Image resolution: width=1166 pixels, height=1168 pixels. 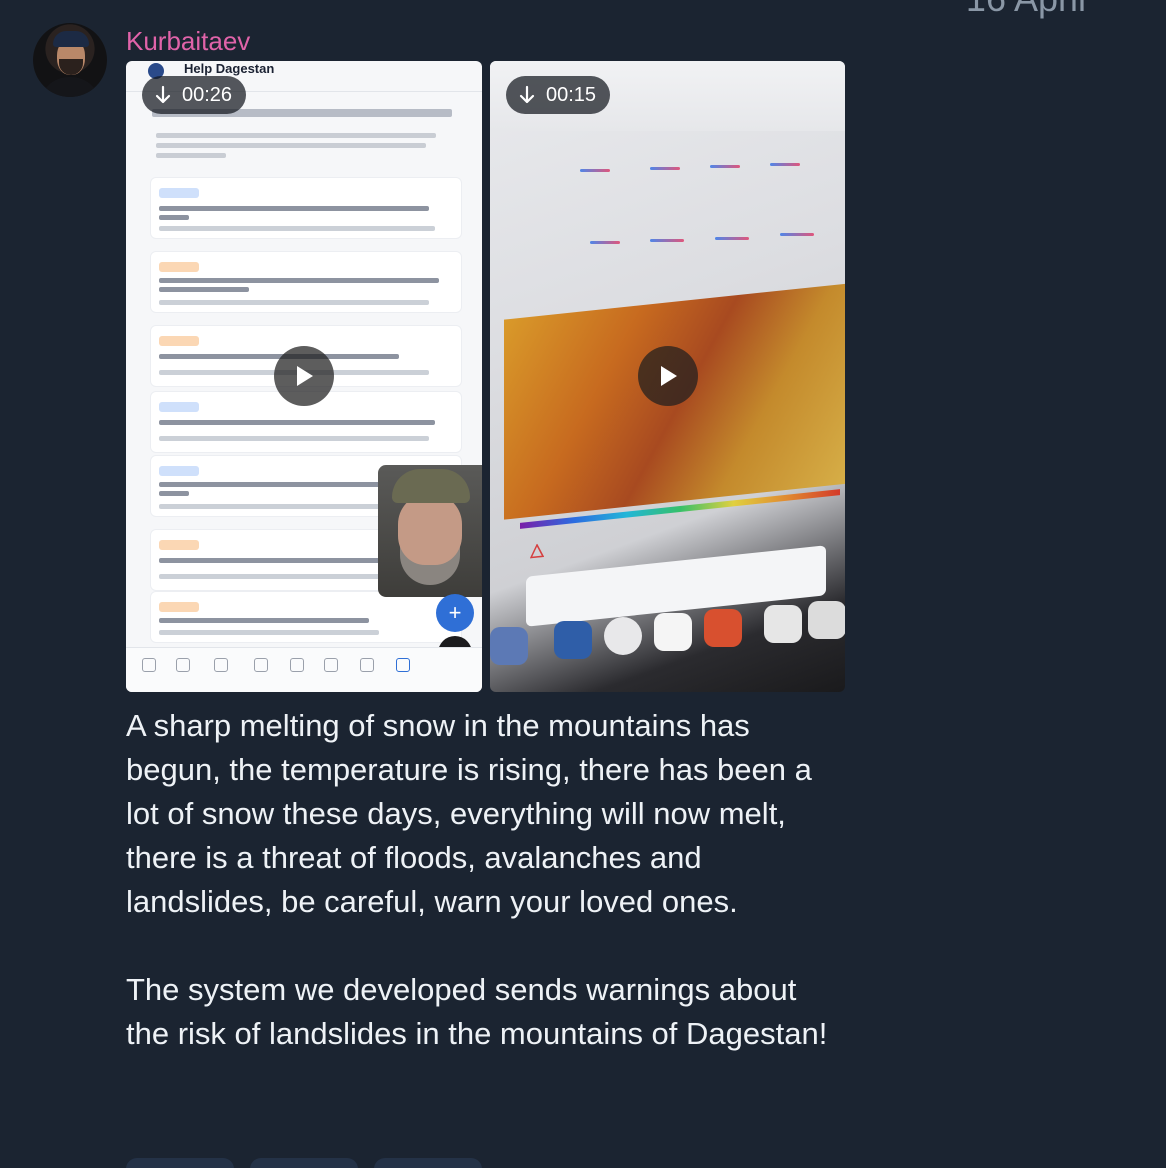 I want to click on reactions-row, so click(x=304, y=1163).